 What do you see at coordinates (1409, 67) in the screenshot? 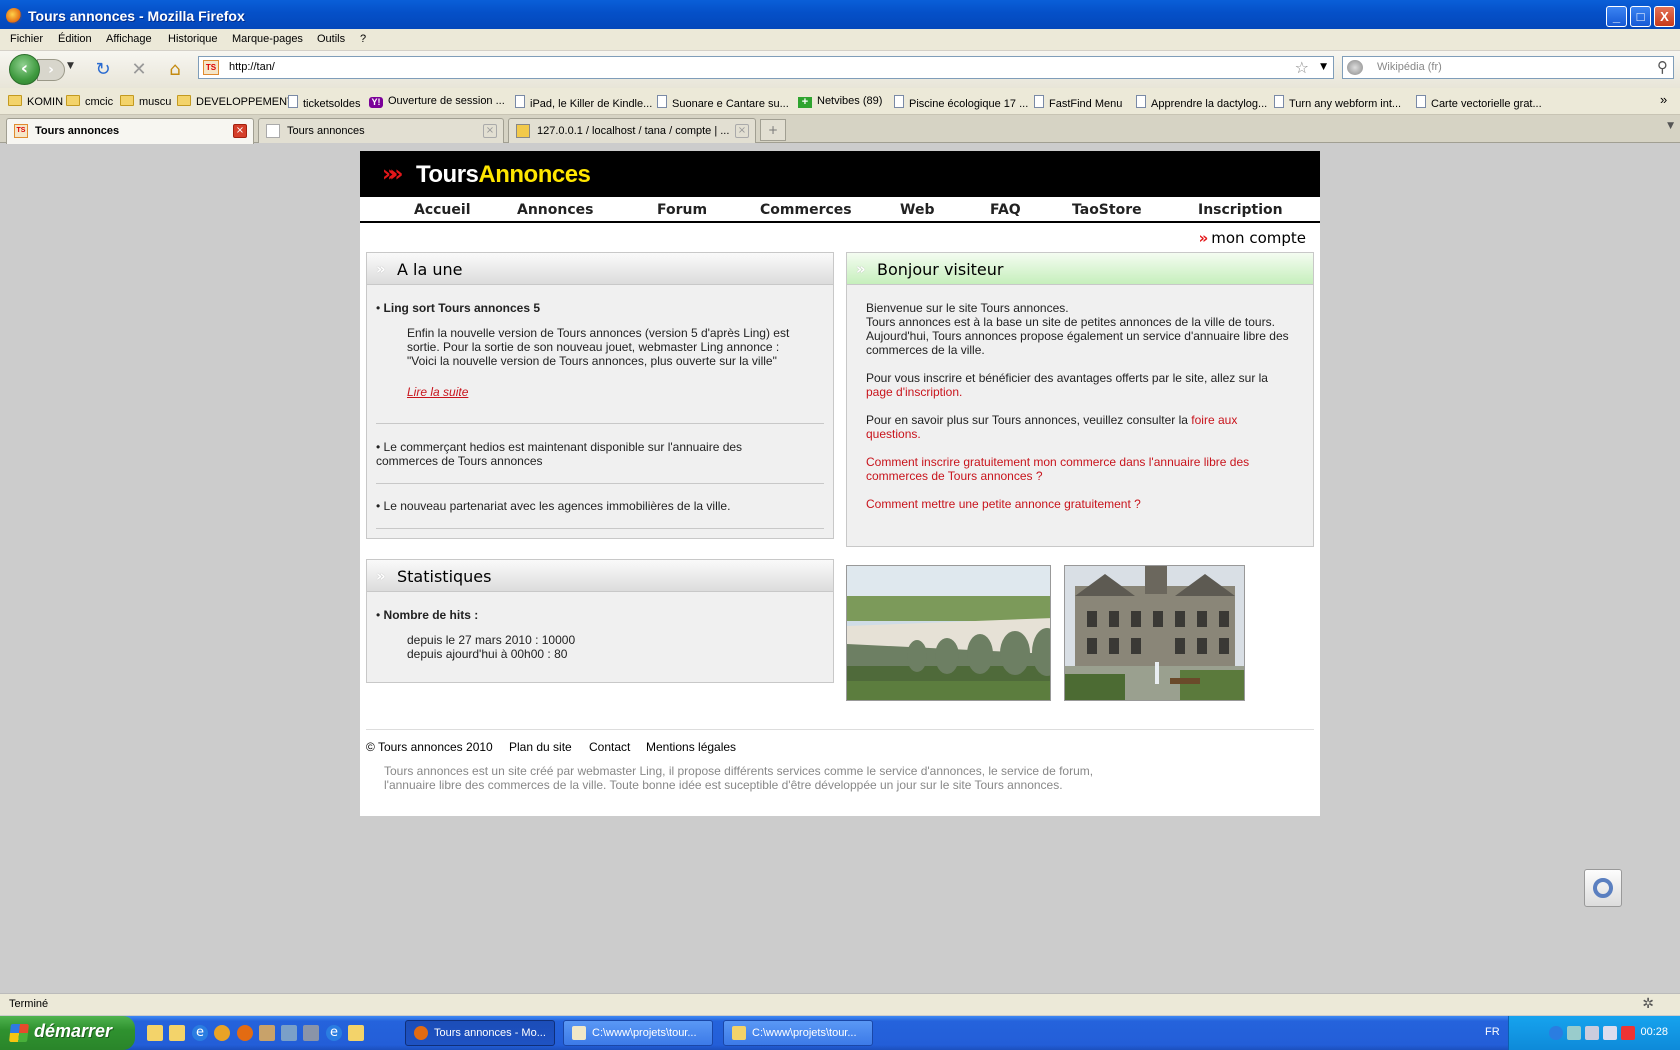
I see `search-input: Wikipédia (fr)` at bounding box center [1409, 67].